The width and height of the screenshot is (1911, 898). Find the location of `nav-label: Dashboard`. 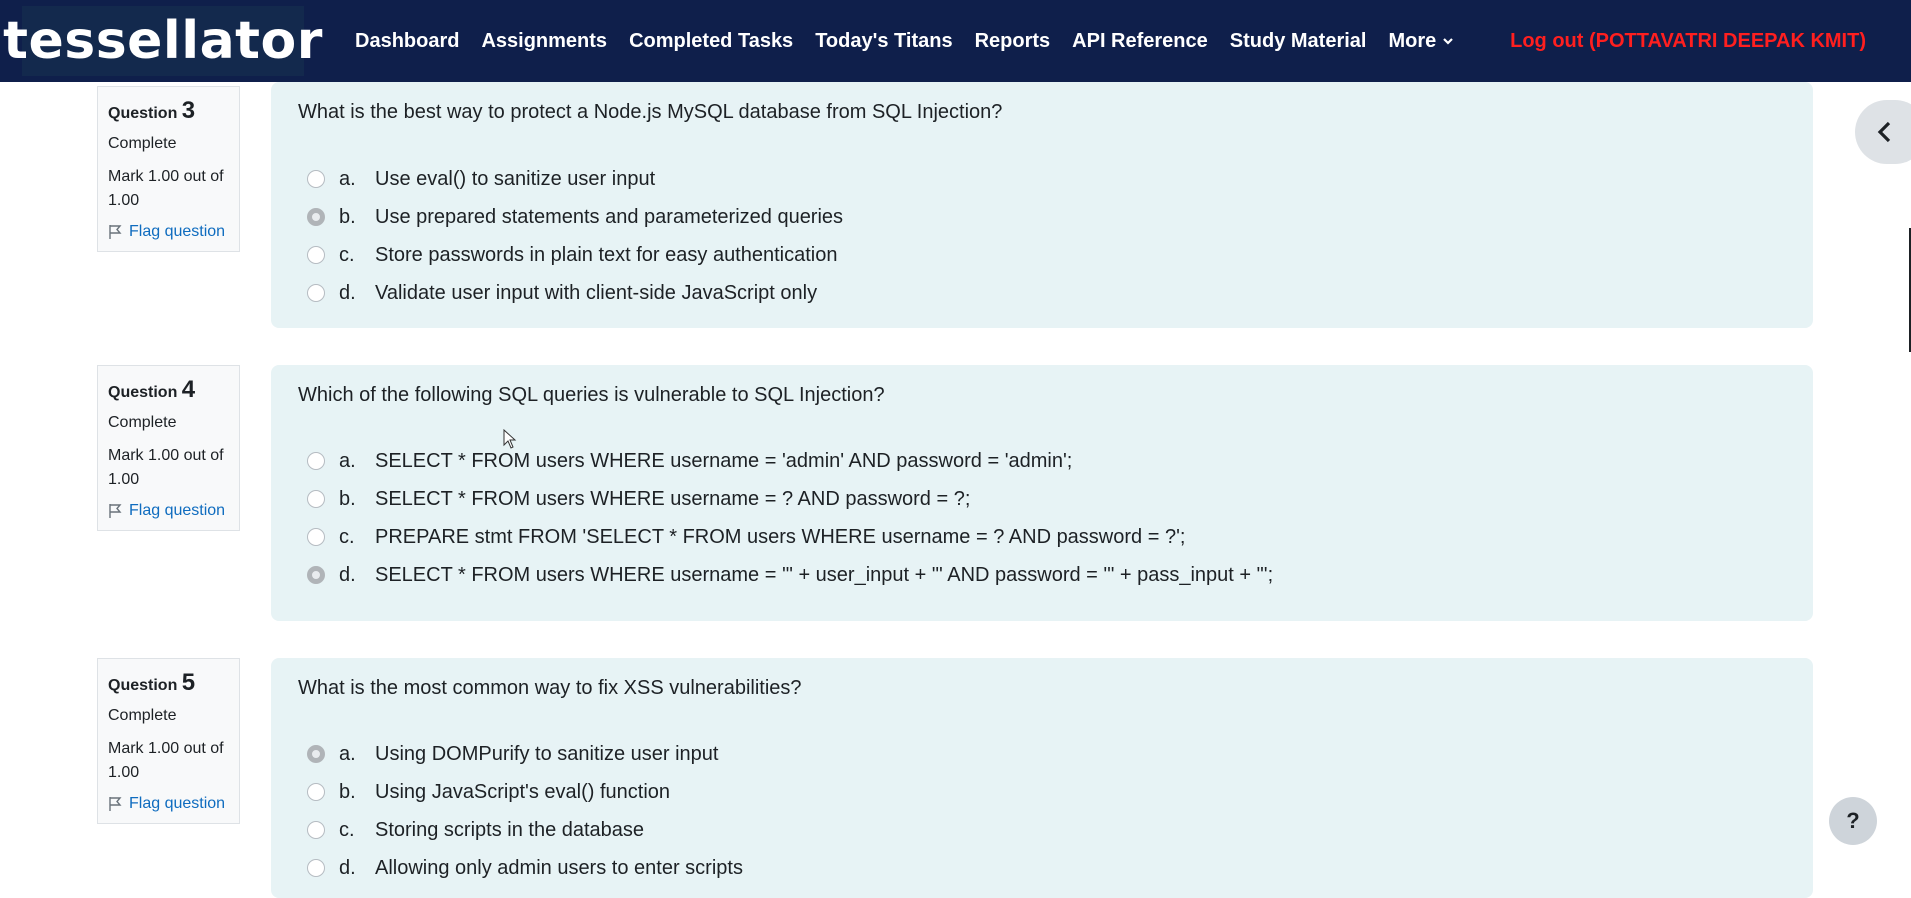

nav-label: Dashboard is located at coordinates (407, 40).